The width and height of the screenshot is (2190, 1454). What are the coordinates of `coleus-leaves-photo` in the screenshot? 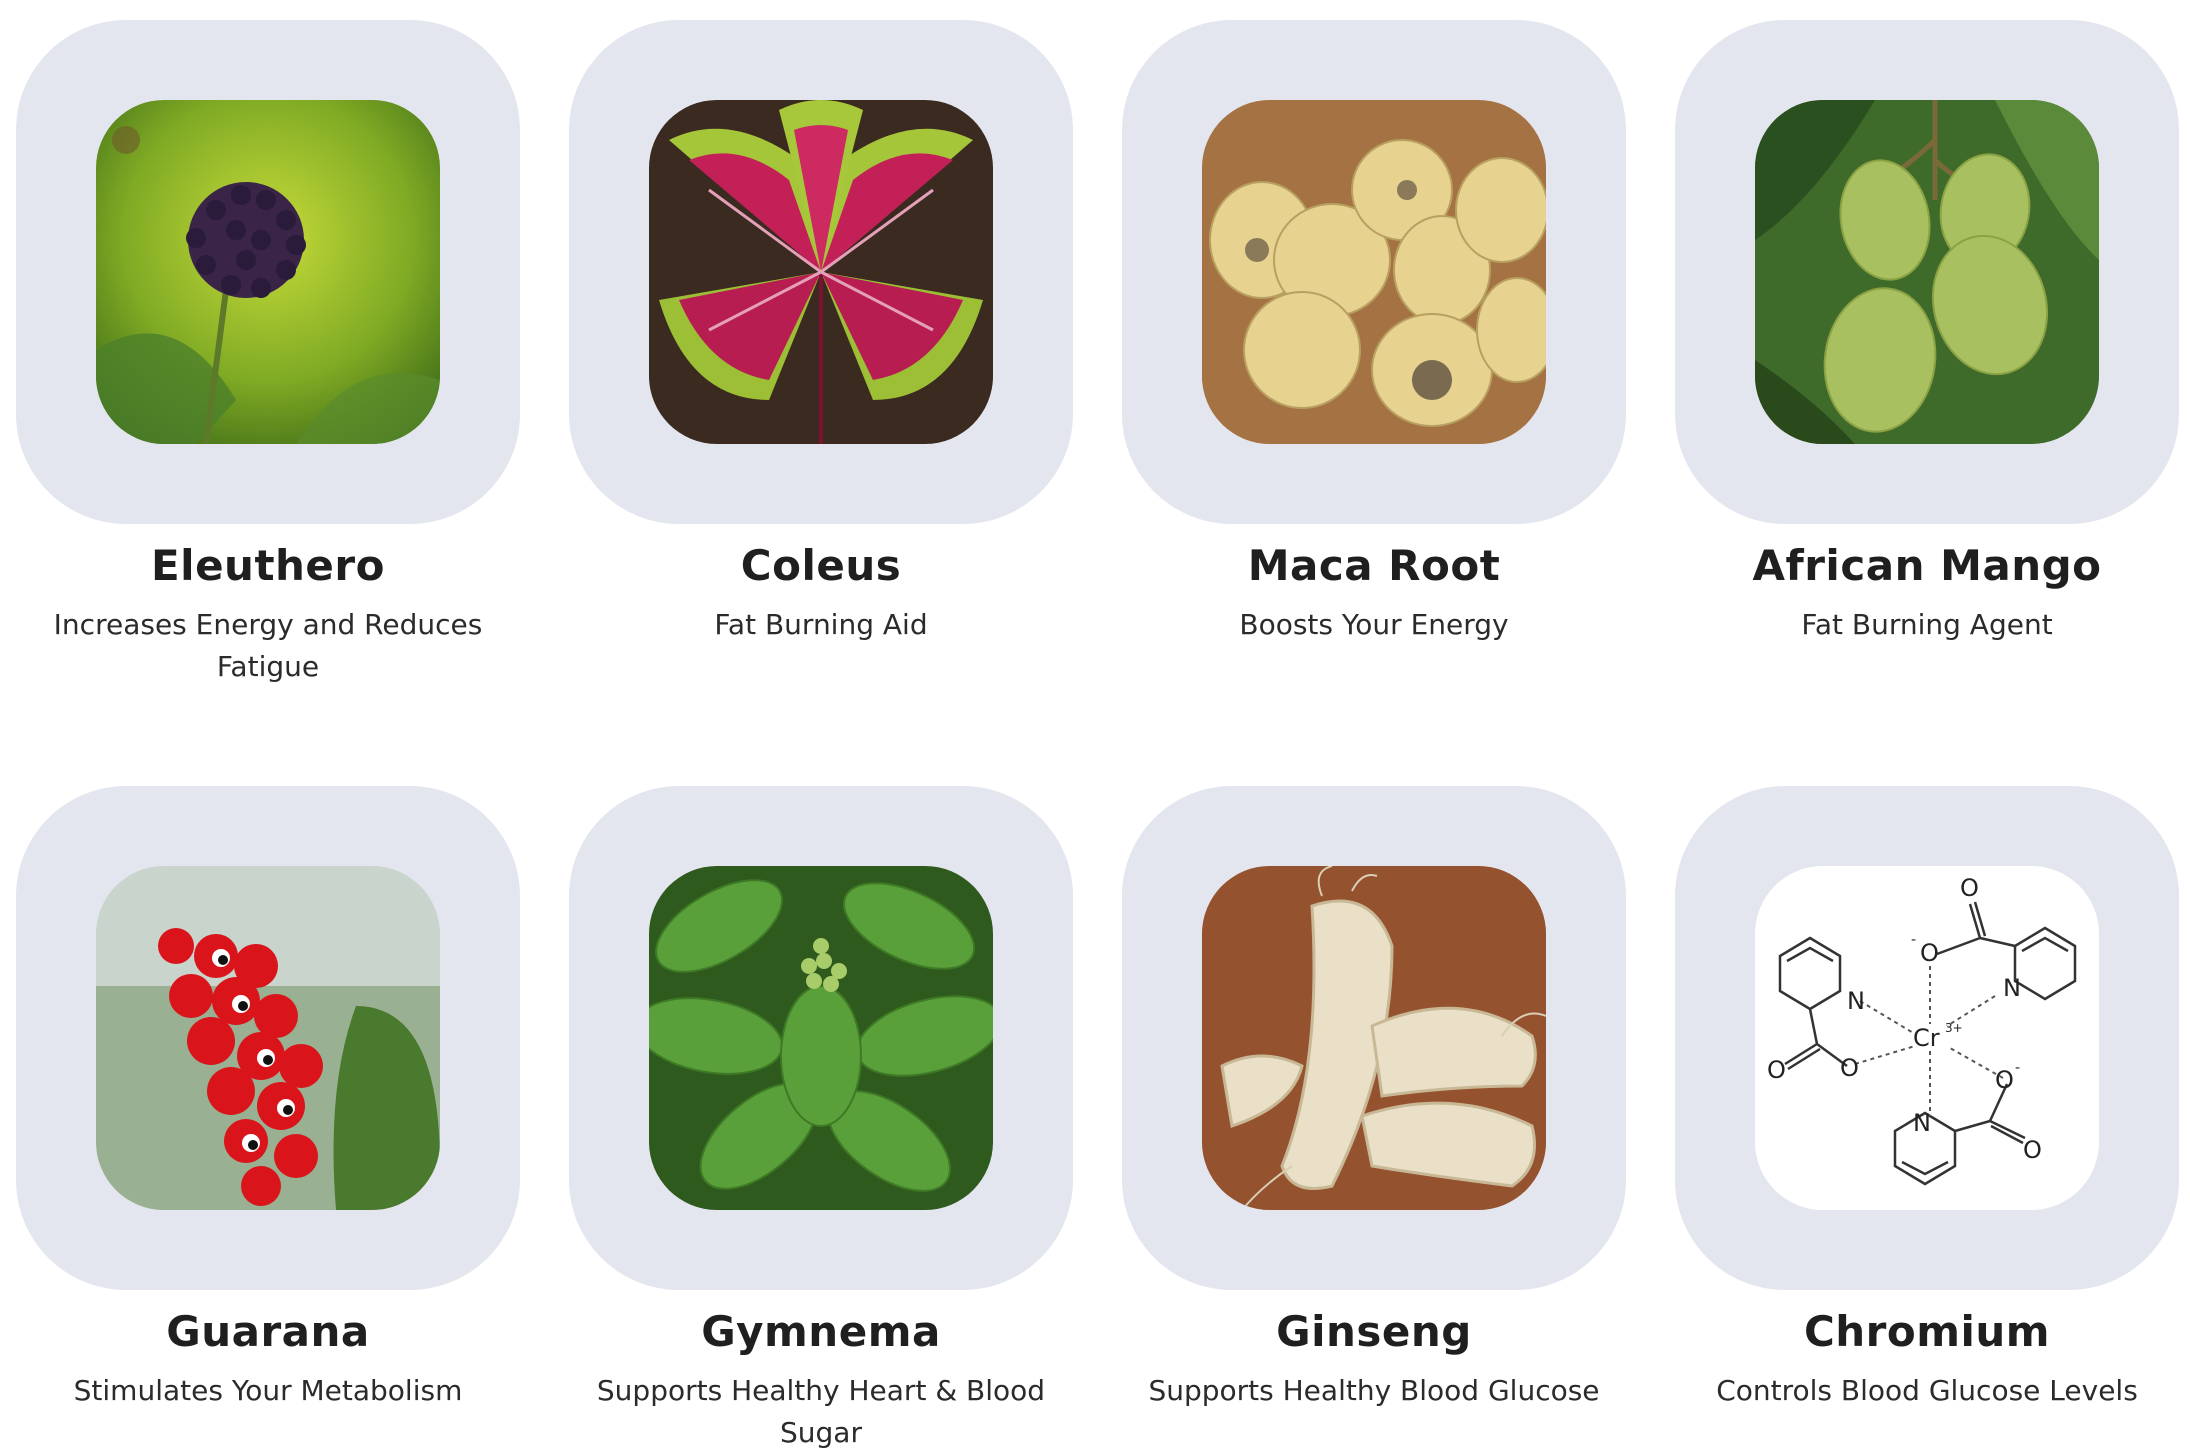 It's located at (821, 272).